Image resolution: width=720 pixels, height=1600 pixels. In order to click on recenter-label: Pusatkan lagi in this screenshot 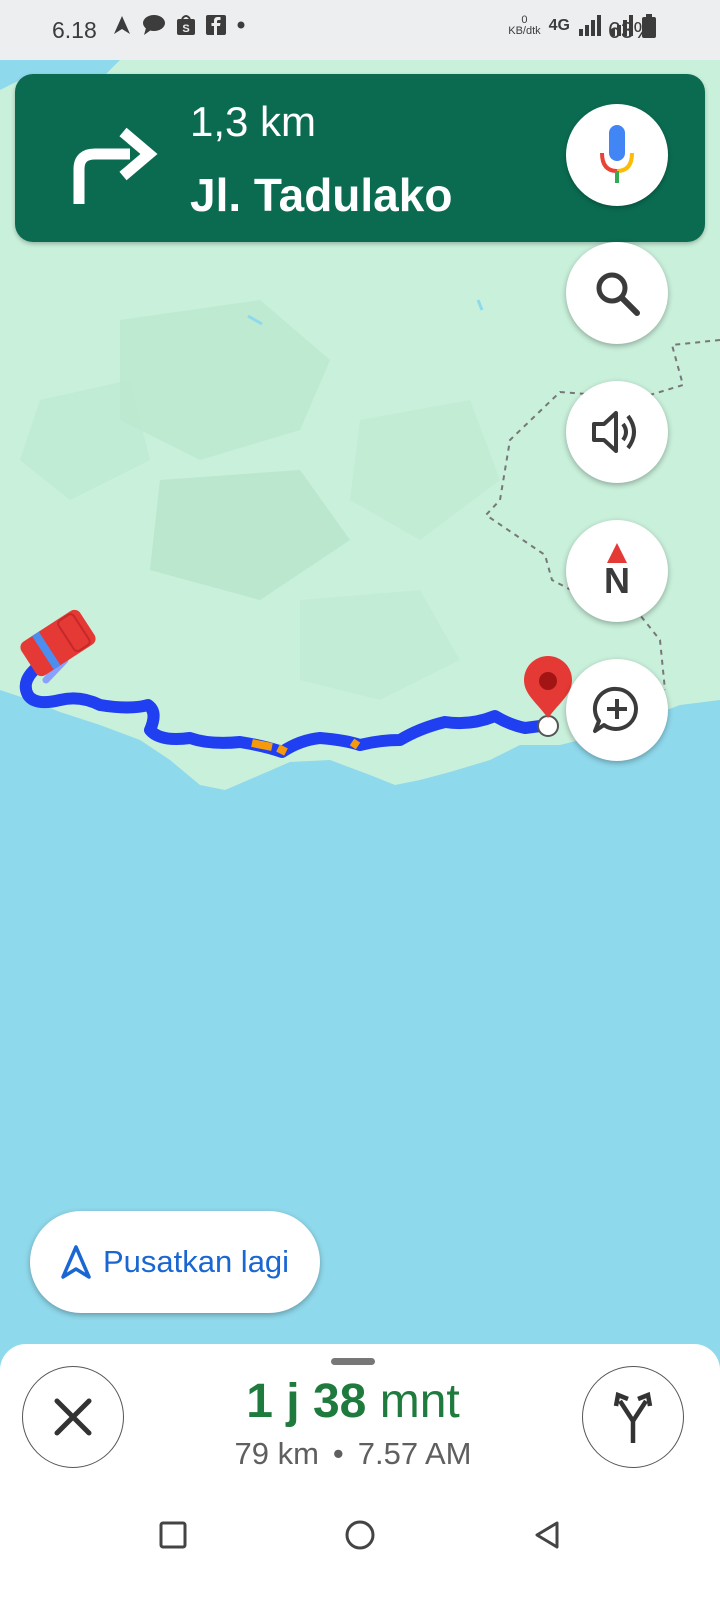, I will do `click(196, 1261)`.